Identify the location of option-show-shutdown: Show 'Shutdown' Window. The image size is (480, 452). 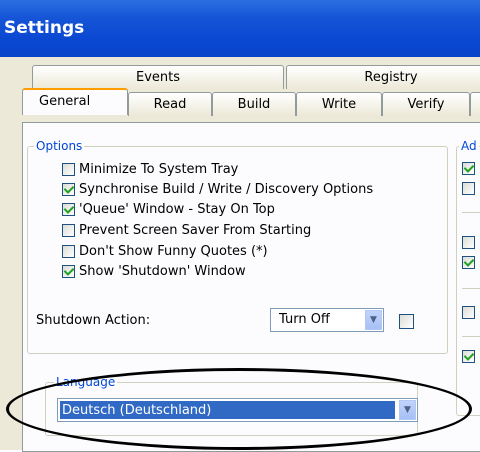
(154, 271).